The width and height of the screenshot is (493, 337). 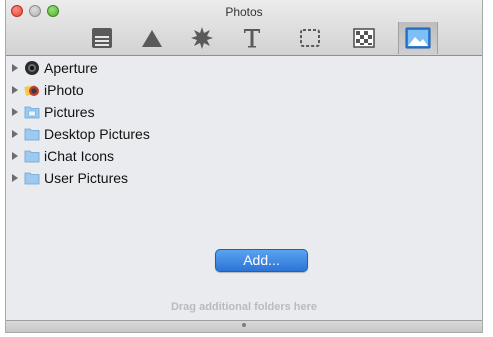 I want to click on checkerboard-icon, so click(x=364, y=38).